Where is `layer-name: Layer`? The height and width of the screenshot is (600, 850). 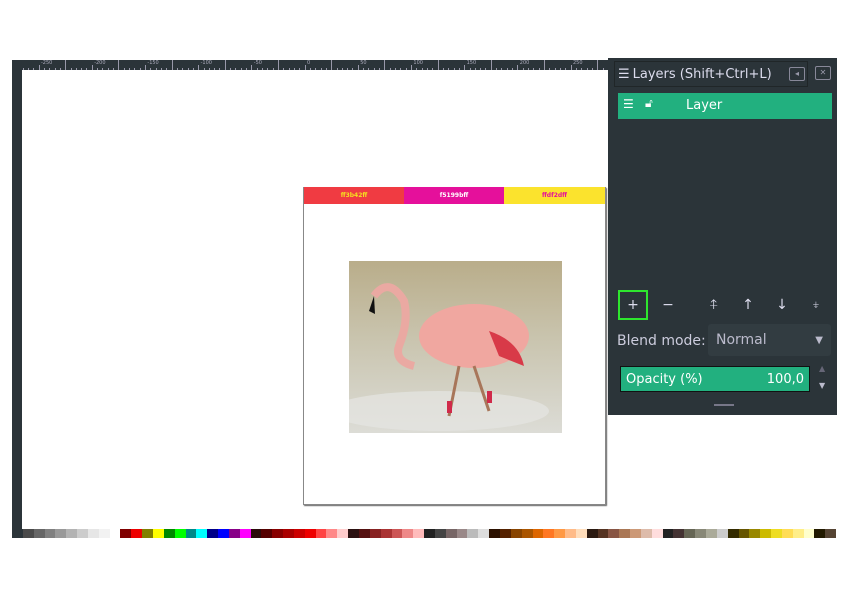
layer-name: Layer is located at coordinates (704, 105).